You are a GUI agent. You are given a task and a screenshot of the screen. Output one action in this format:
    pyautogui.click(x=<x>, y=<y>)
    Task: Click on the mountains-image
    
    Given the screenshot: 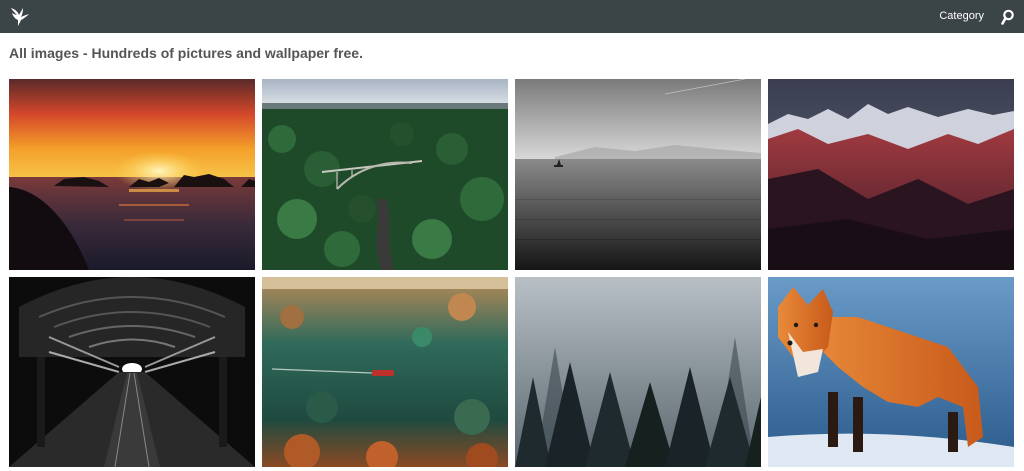 What is the action you would take?
    pyautogui.click(x=891, y=174)
    